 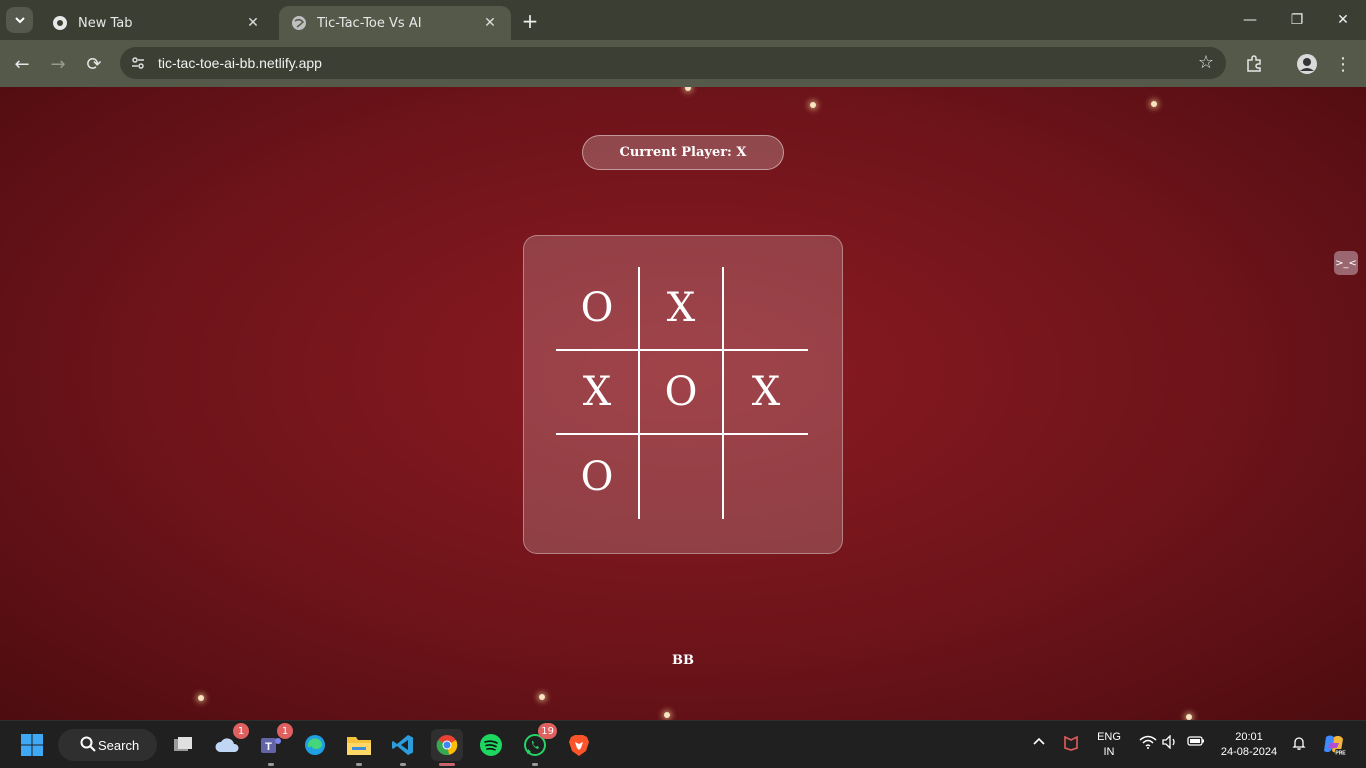 What do you see at coordinates (1148, 744) in the screenshot?
I see `wifi-icon` at bounding box center [1148, 744].